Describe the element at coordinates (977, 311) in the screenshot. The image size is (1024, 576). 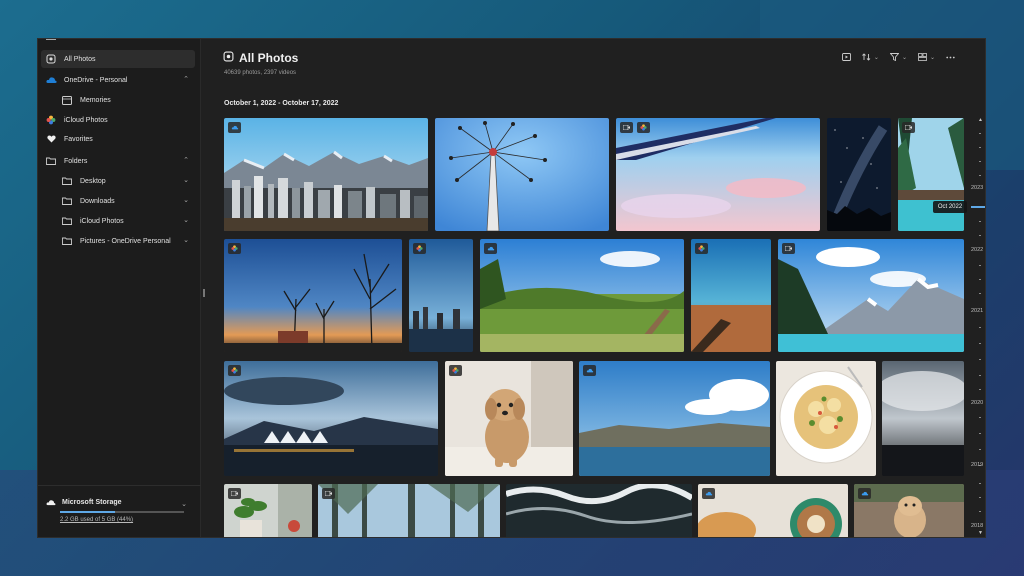
I see `timeline-year: 2021` at that location.